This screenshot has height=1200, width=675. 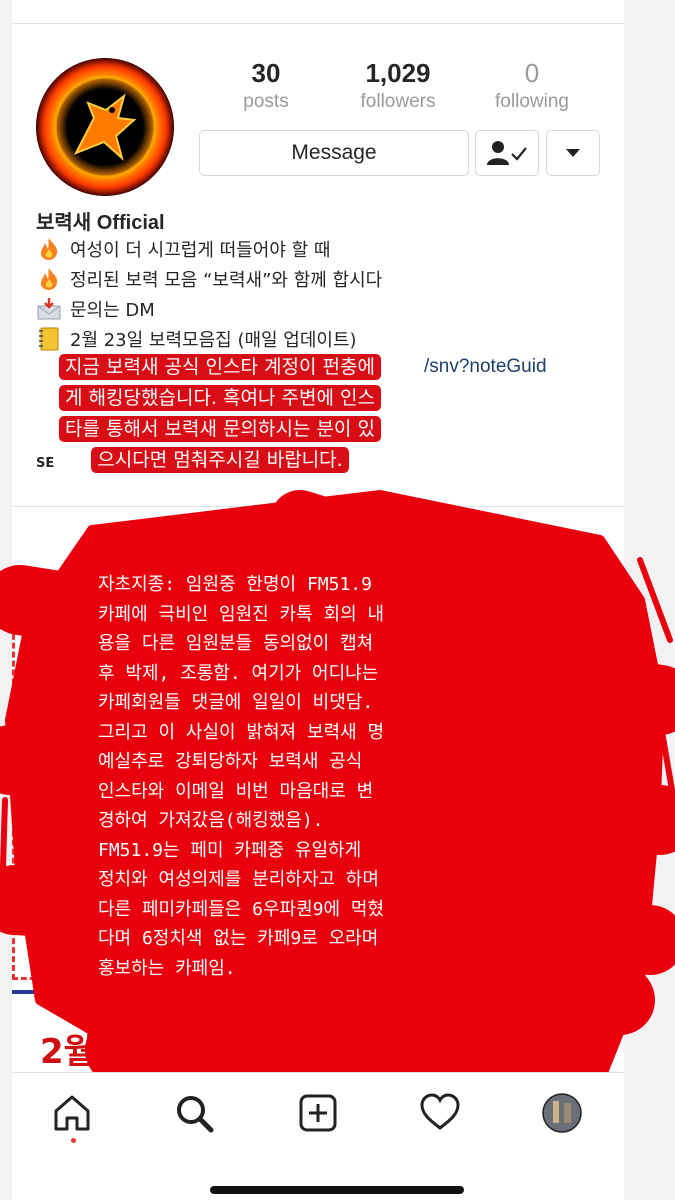 I want to click on caret-down-icon, so click(x=573, y=153).